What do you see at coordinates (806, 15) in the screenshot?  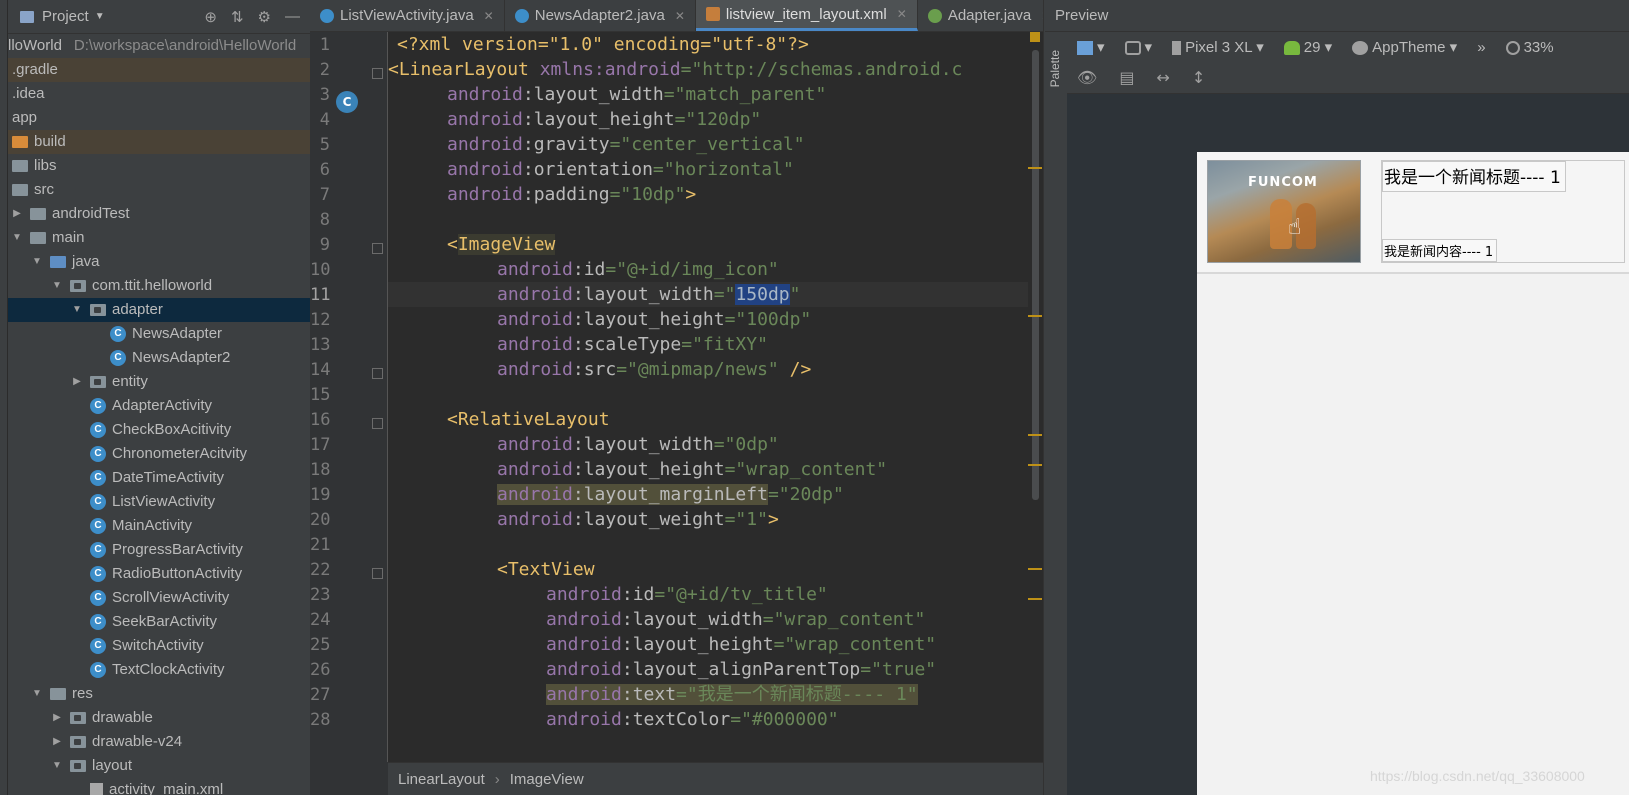 I see `tab-listview-item-layout: listview_item_layout.xml ✕` at bounding box center [806, 15].